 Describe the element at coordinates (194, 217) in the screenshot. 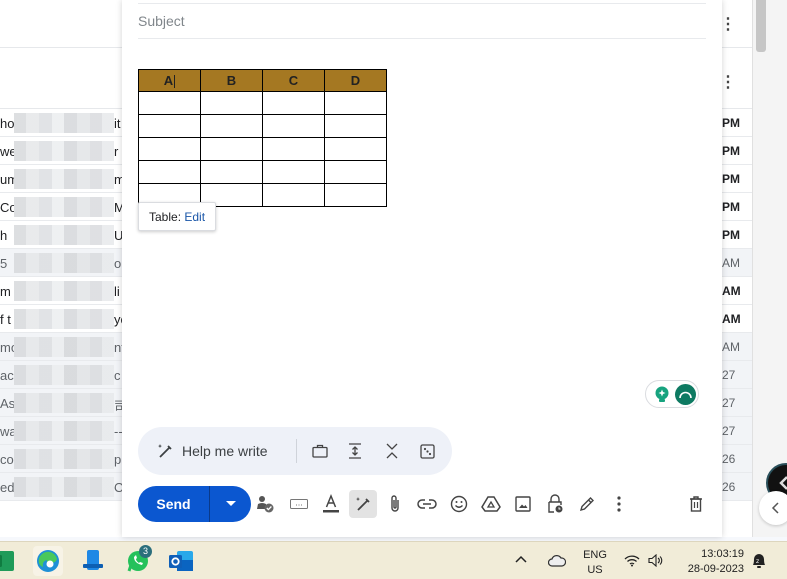

I see `table-edit-link: Edit` at that location.